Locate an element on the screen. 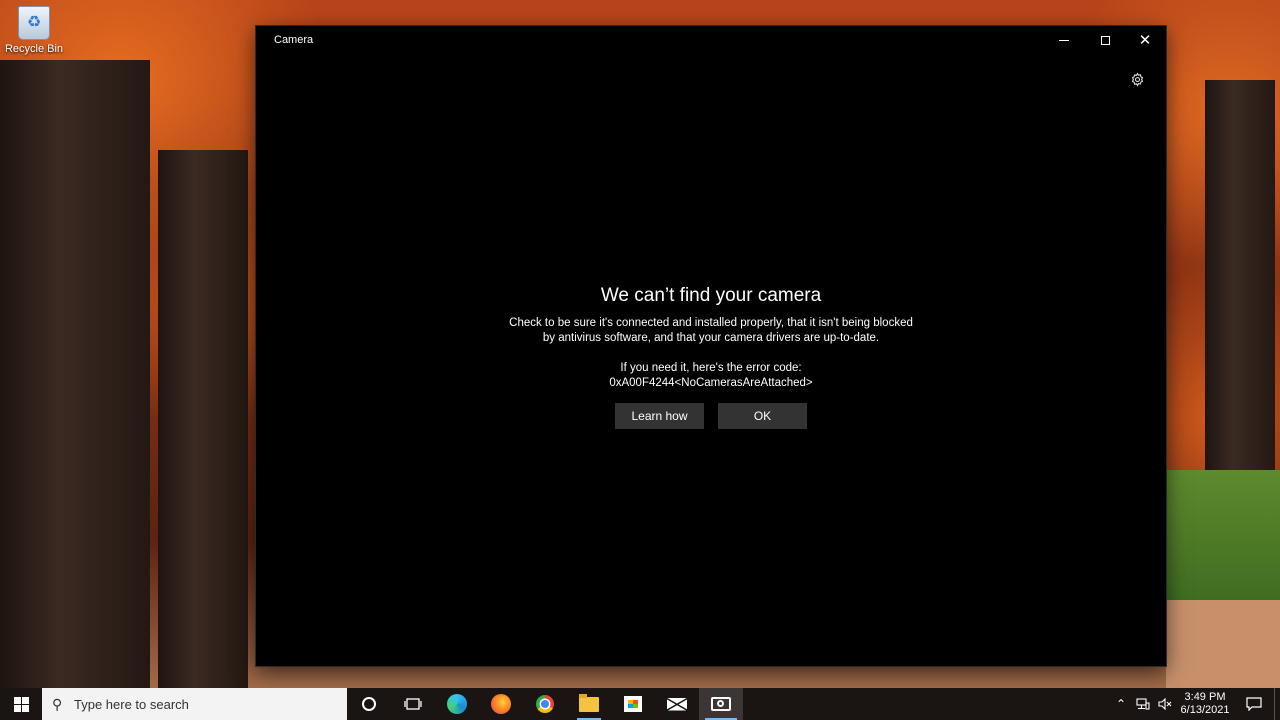 Image resolution: width=1280 pixels, height=720 pixels. edge-button is located at coordinates (457, 704).